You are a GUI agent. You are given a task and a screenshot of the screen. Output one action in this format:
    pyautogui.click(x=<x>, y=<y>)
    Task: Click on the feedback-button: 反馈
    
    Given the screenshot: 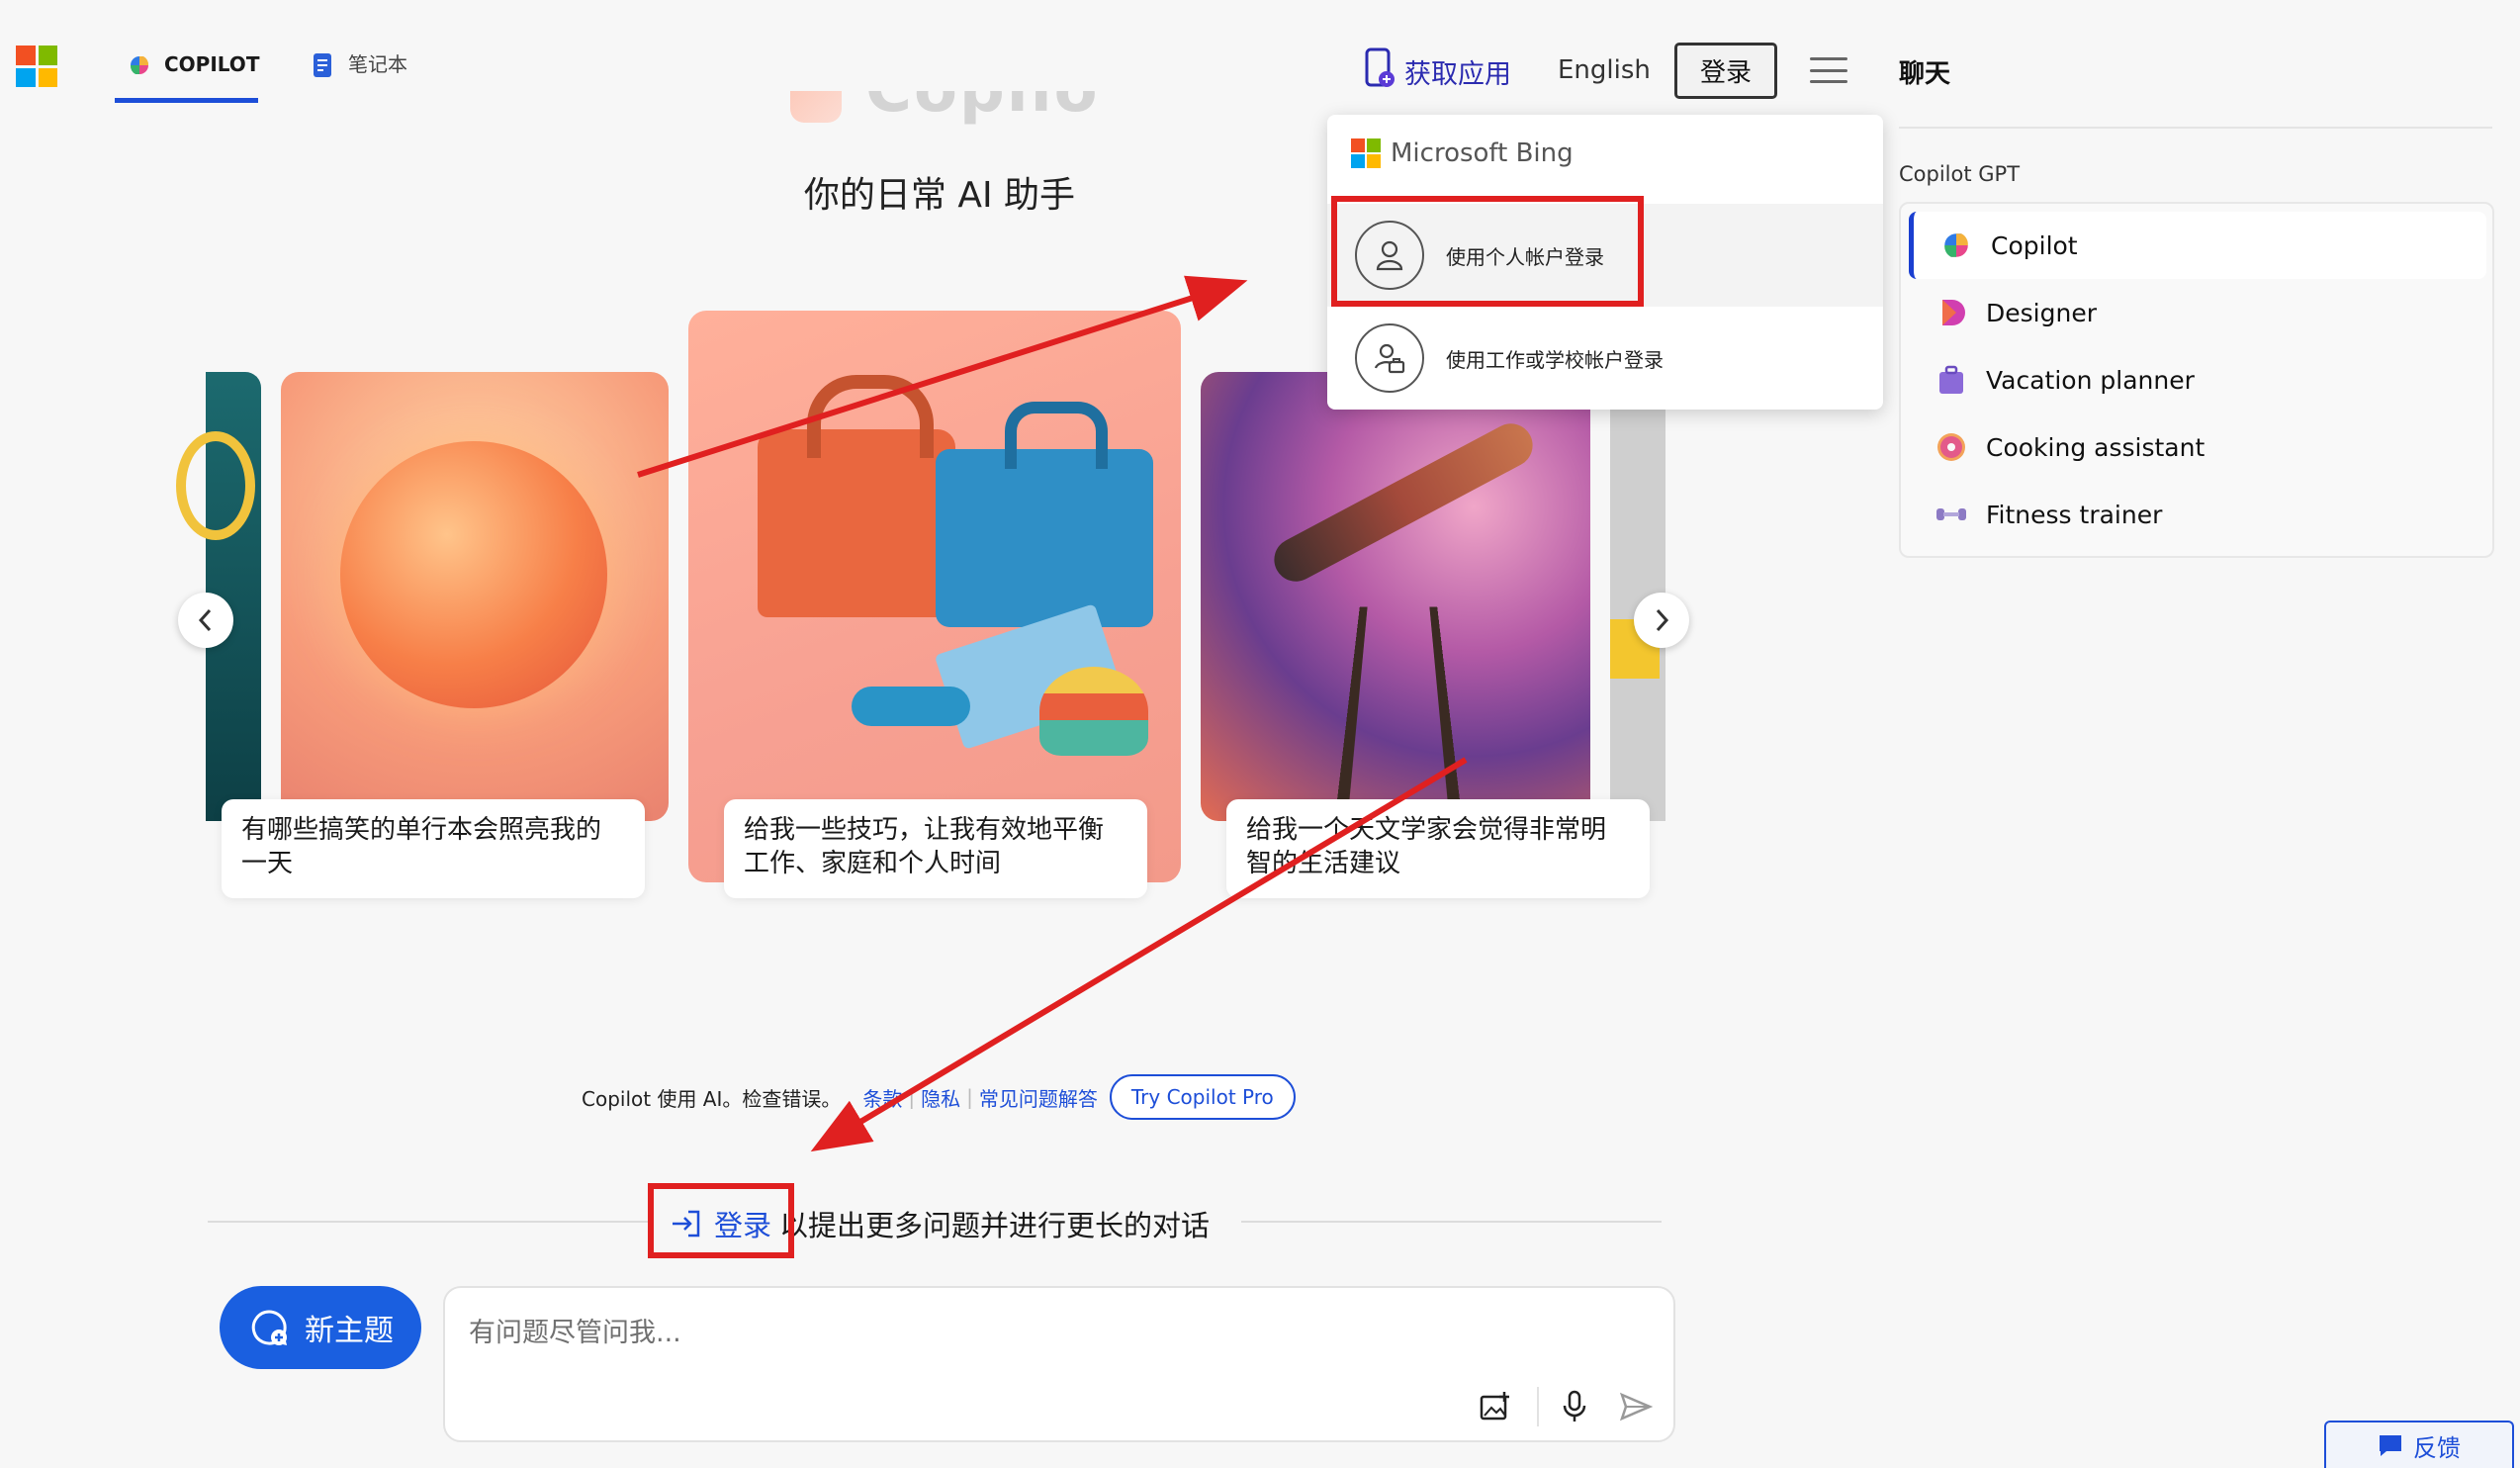 What is the action you would take?
    pyautogui.click(x=2419, y=1444)
    